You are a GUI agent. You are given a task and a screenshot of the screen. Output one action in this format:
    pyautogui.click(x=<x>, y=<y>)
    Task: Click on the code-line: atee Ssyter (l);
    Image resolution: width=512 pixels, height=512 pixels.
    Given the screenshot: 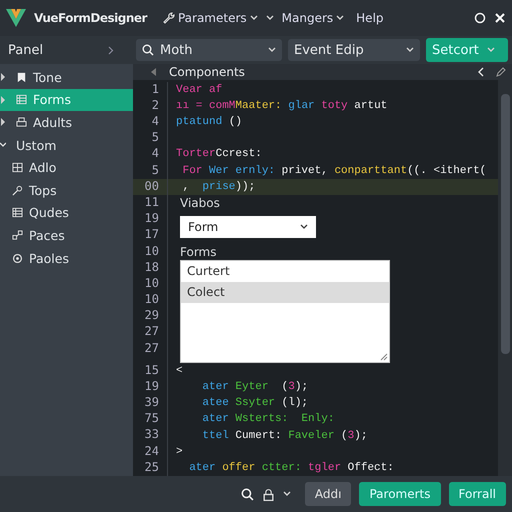 What is the action you would take?
    pyautogui.click(x=255, y=404)
    